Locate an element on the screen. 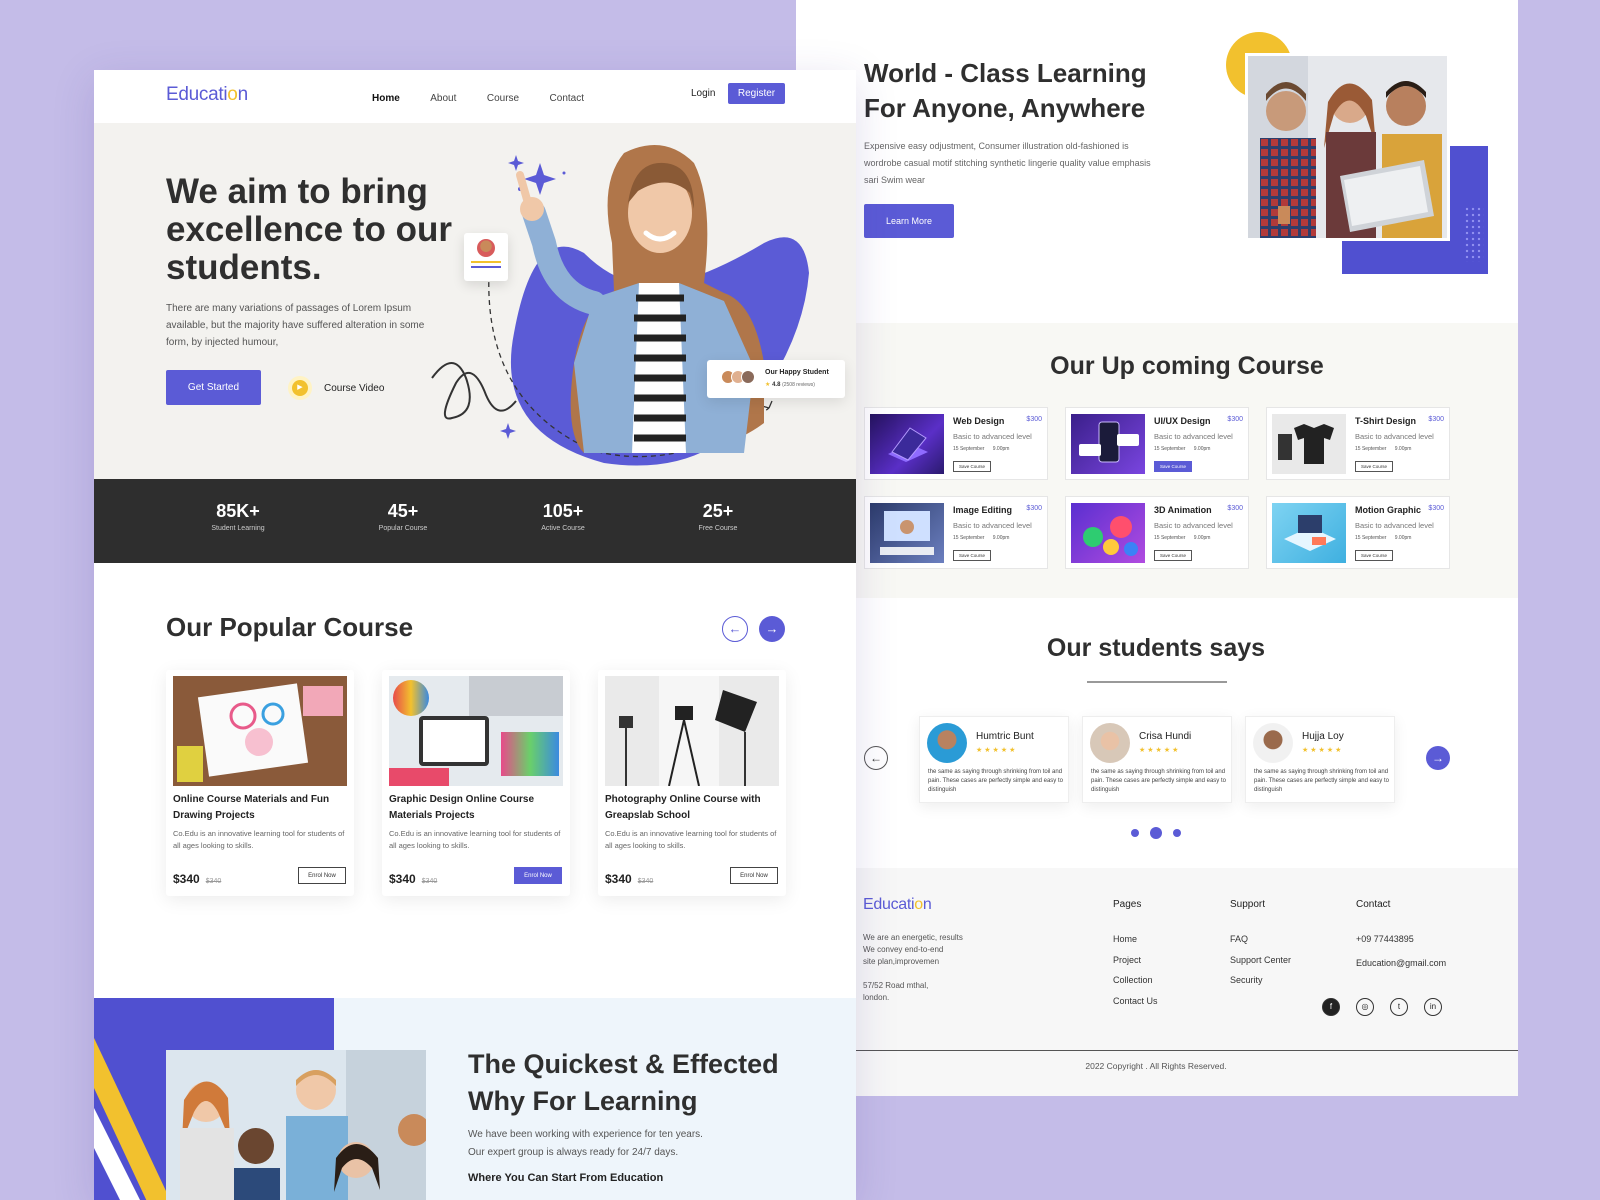 This screenshot has height=1200, width=1600. course-name: Image Editing is located at coordinates (983, 510).